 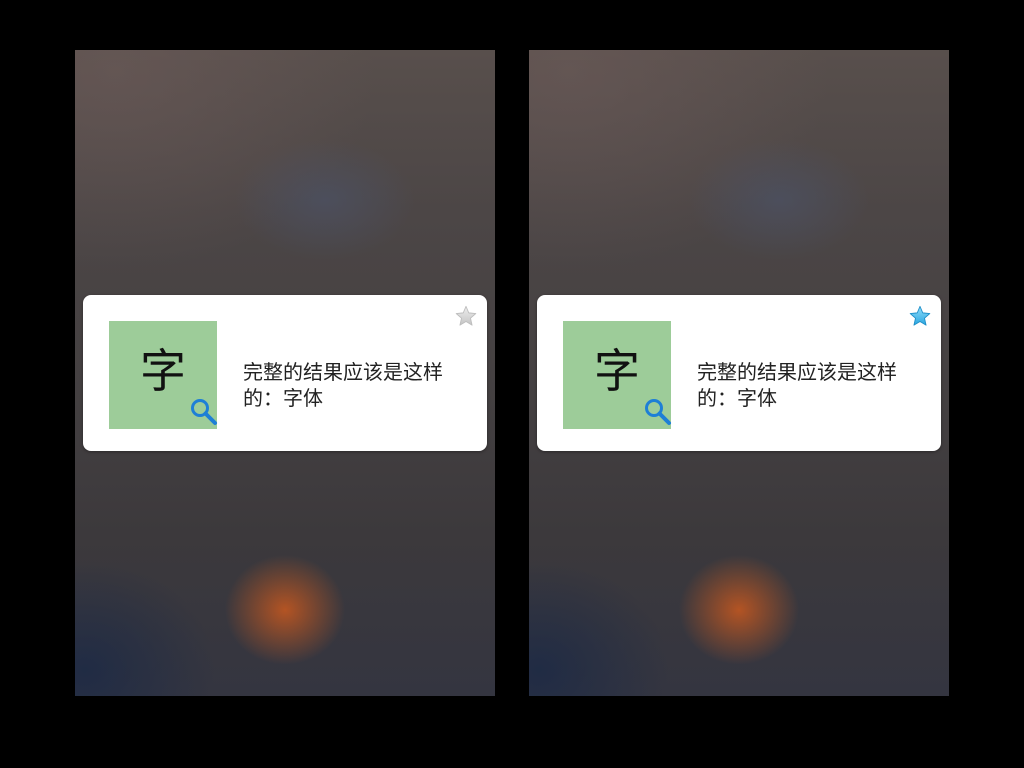 What do you see at coordinates (920, 316) in the screenshot?
I see `star-filled-icon` at bounding box center [920, 316].